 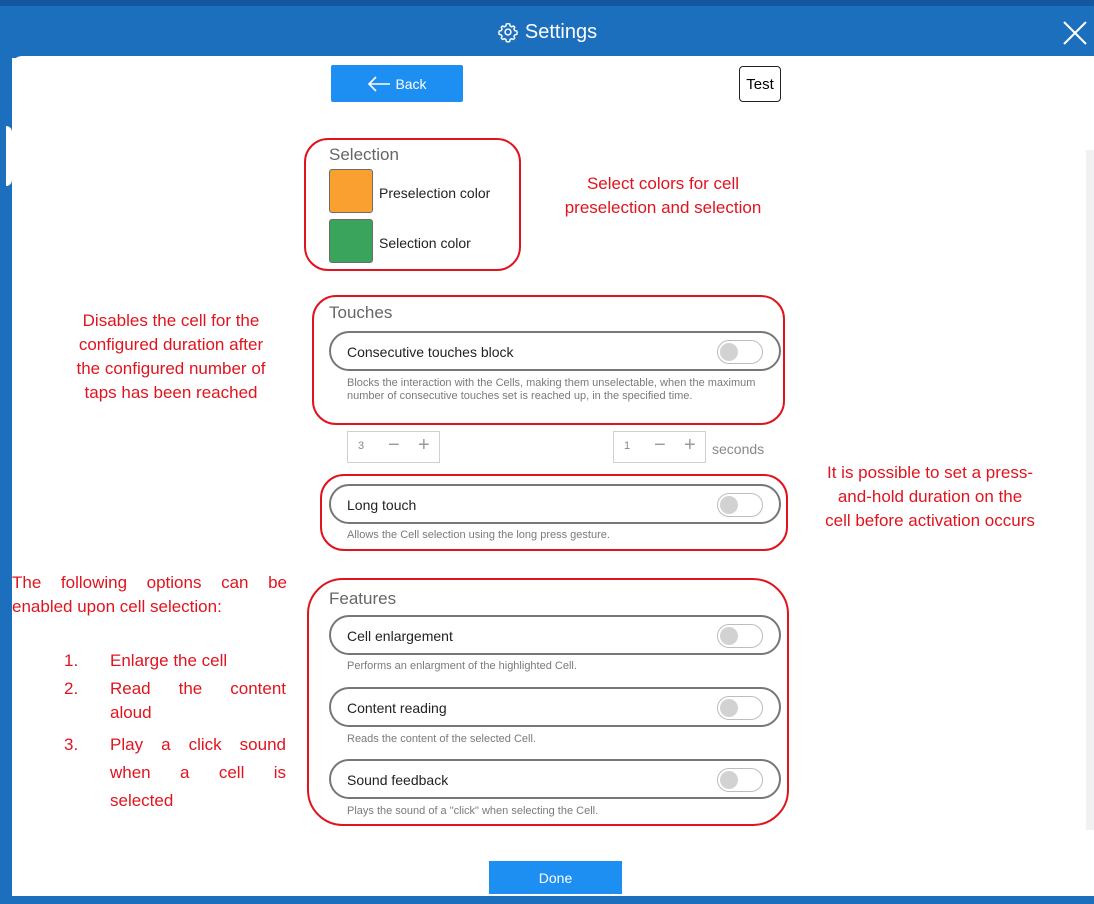 What do you see at coordinates (507, 32) in the screenshot?
I see `gear-icon` at bounding box center [507, 32].